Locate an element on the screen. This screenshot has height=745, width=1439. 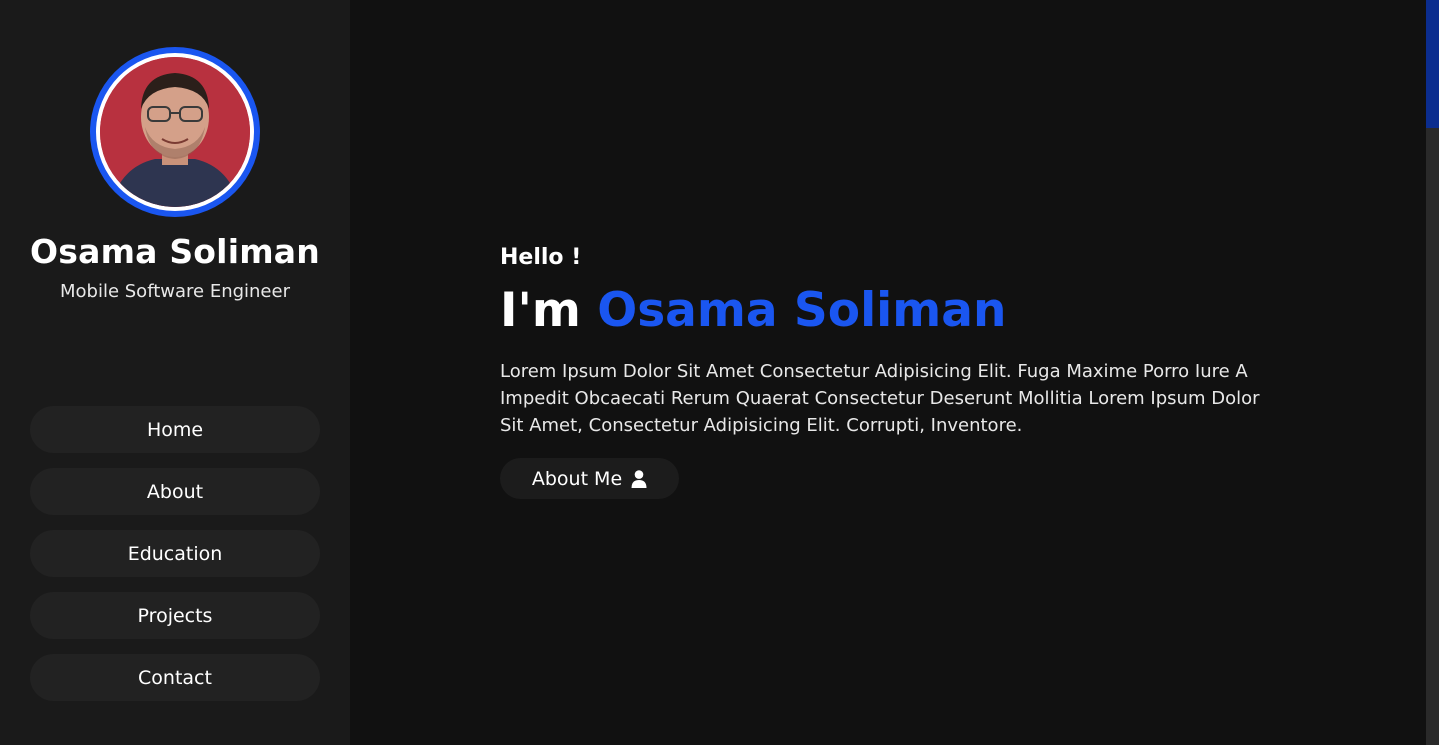
intro-name: Osama Soliman is located at coordinates (802, 310).